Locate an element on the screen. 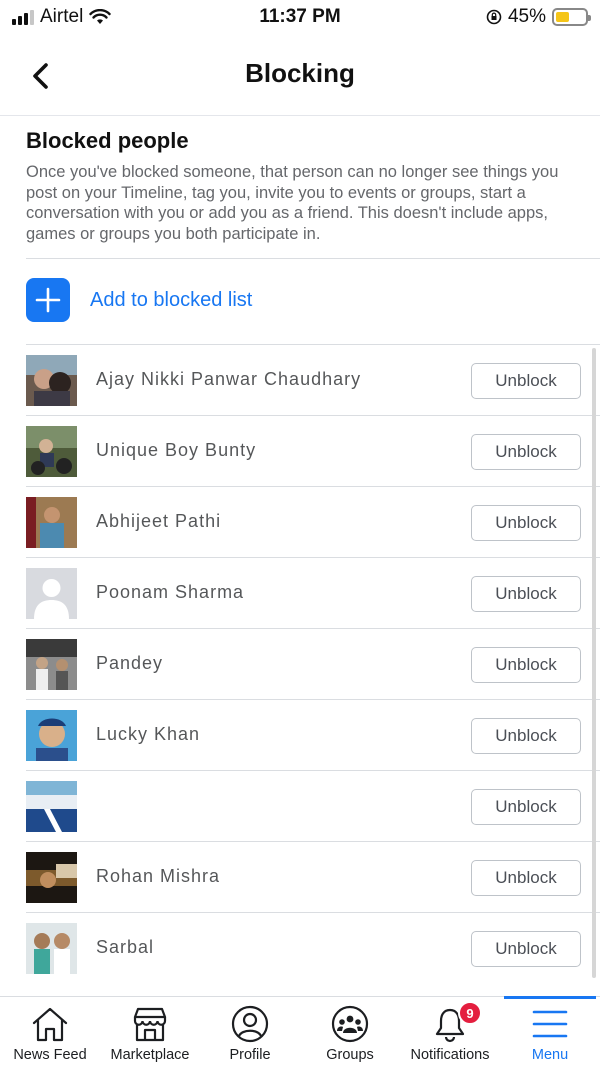 The width and height of the screenshot is (600, 1066). home-icon is located at coordinates (50, 1024).